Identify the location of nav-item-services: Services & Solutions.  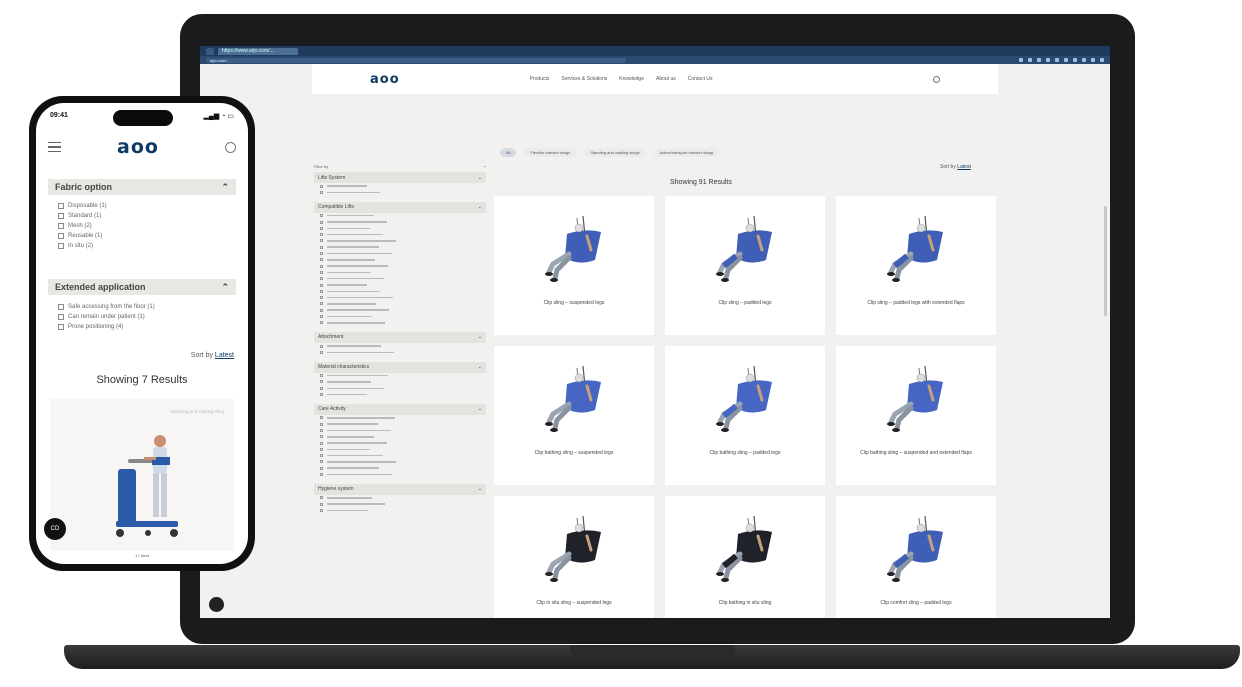
(584, 79).